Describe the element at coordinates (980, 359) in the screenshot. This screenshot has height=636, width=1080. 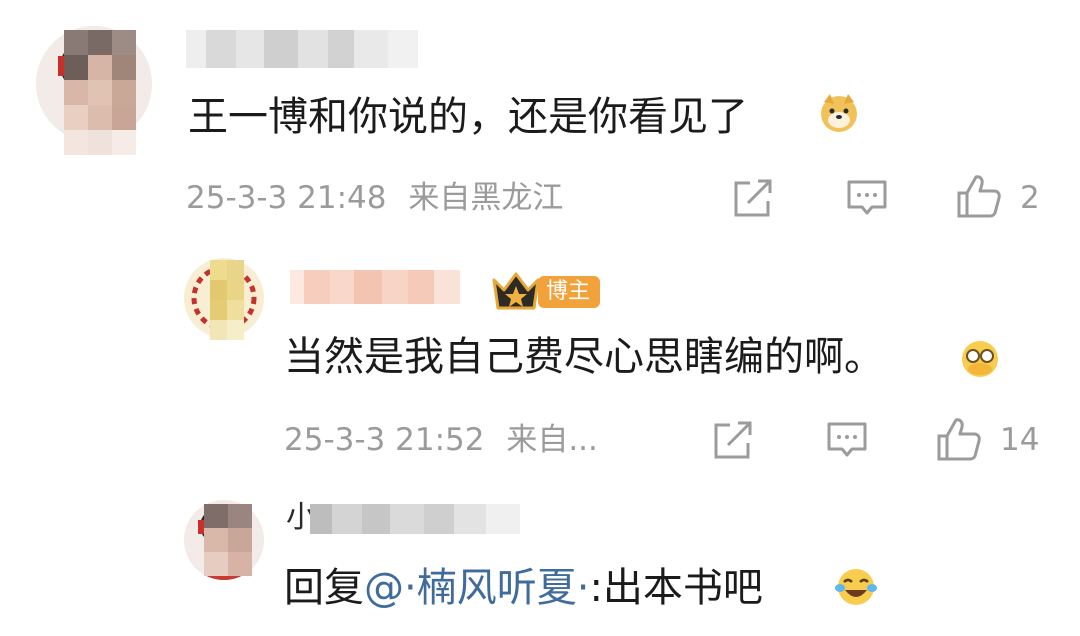
I see `facepalm-emoji` at that location.